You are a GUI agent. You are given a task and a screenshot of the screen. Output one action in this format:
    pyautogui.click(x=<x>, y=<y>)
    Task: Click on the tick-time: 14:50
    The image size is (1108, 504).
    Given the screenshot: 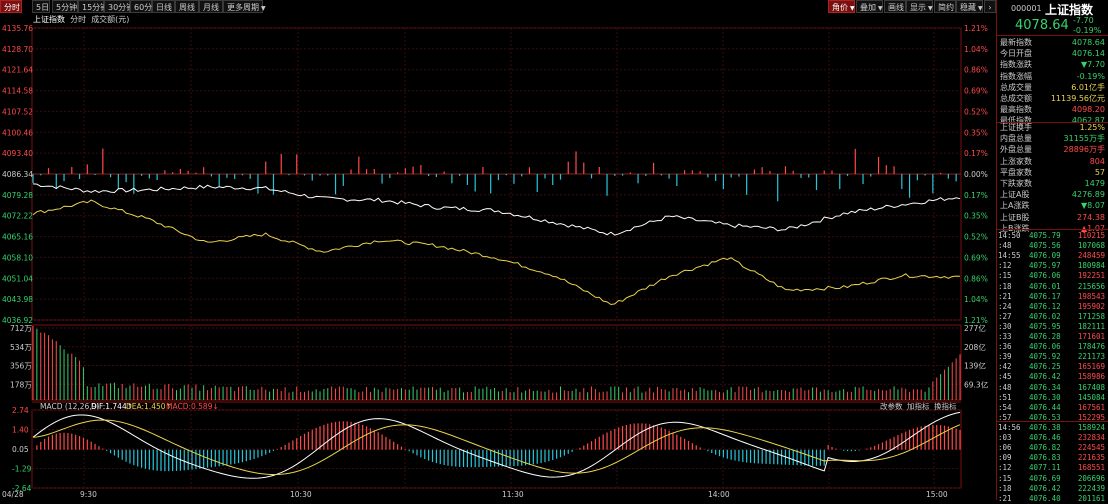 What is the action you would take?
    pyautogui.click(x=1009, y=235)
    